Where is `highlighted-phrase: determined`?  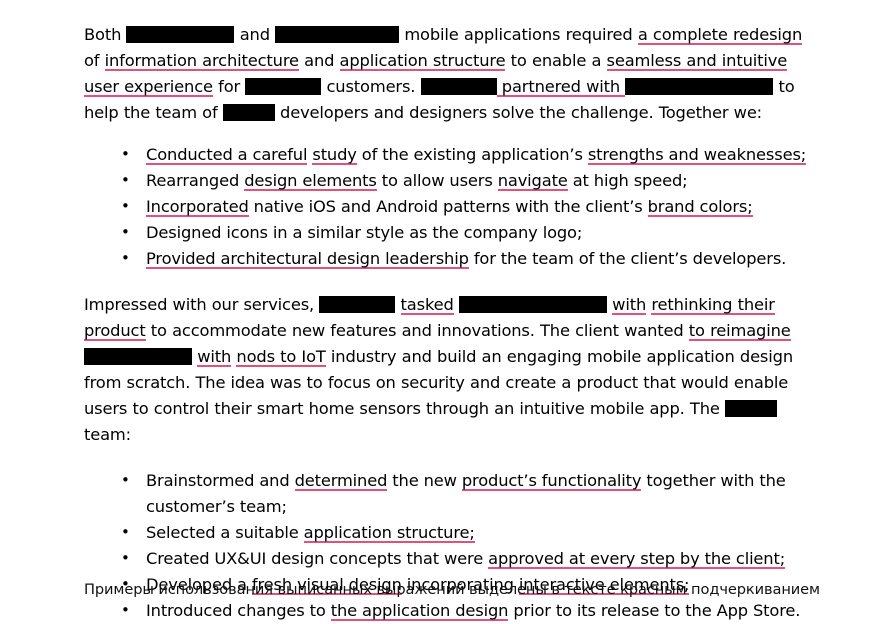
highlighted-phrase: determined is located at coordinates (341, 481).